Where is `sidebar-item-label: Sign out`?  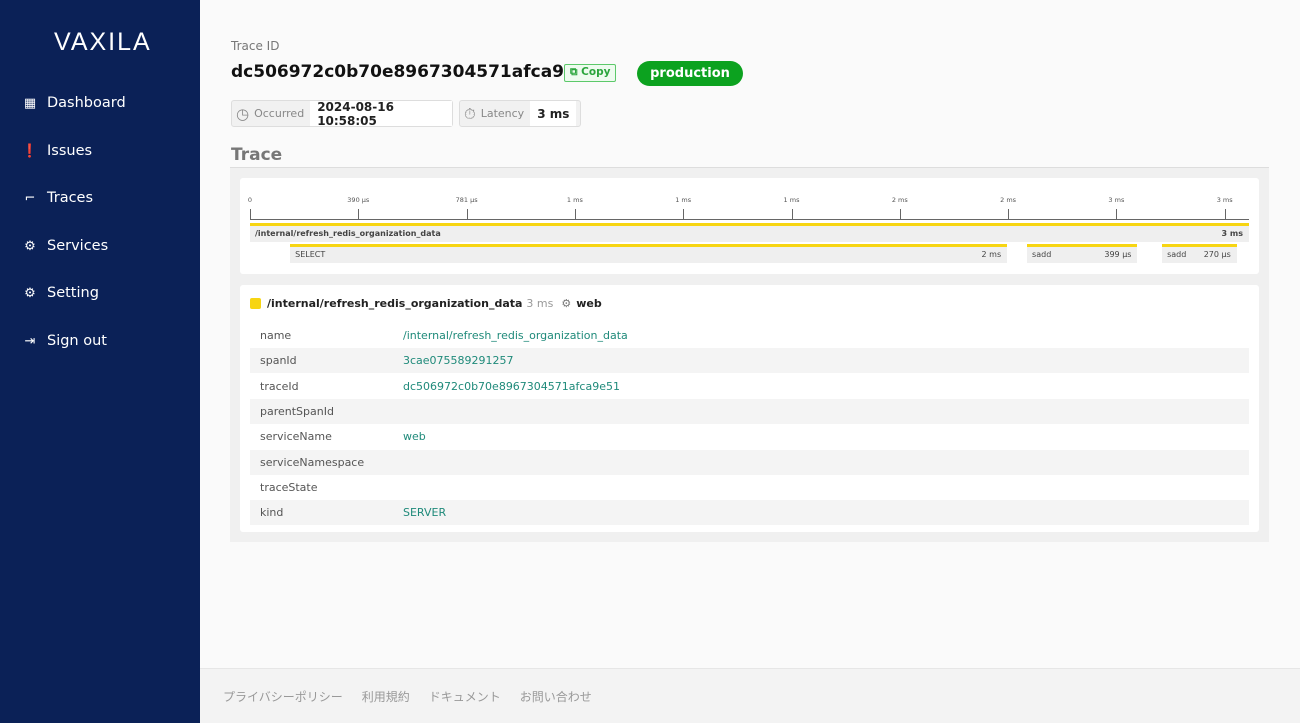 sidebar-item-label: Sign out is located at coordinates (77, 341).